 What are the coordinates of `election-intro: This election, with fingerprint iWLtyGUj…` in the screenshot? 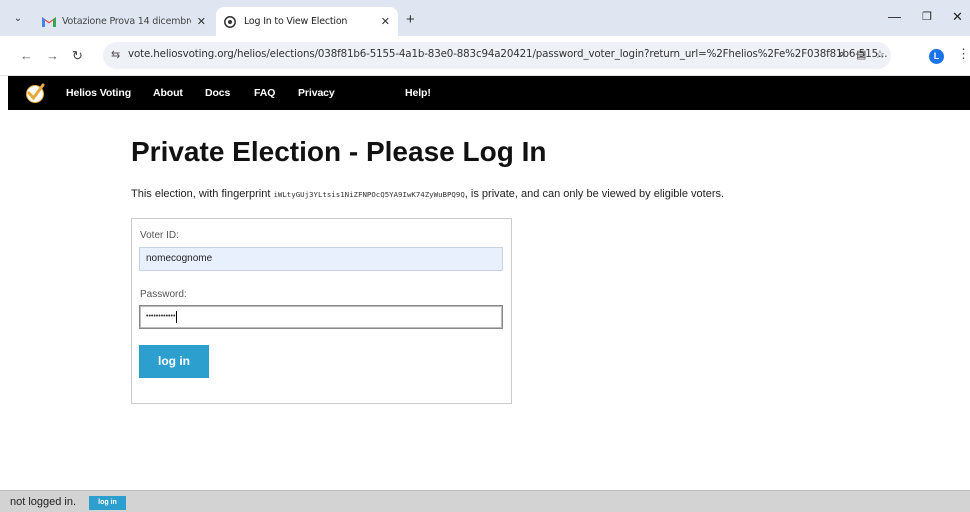 It's located at (427, 194).